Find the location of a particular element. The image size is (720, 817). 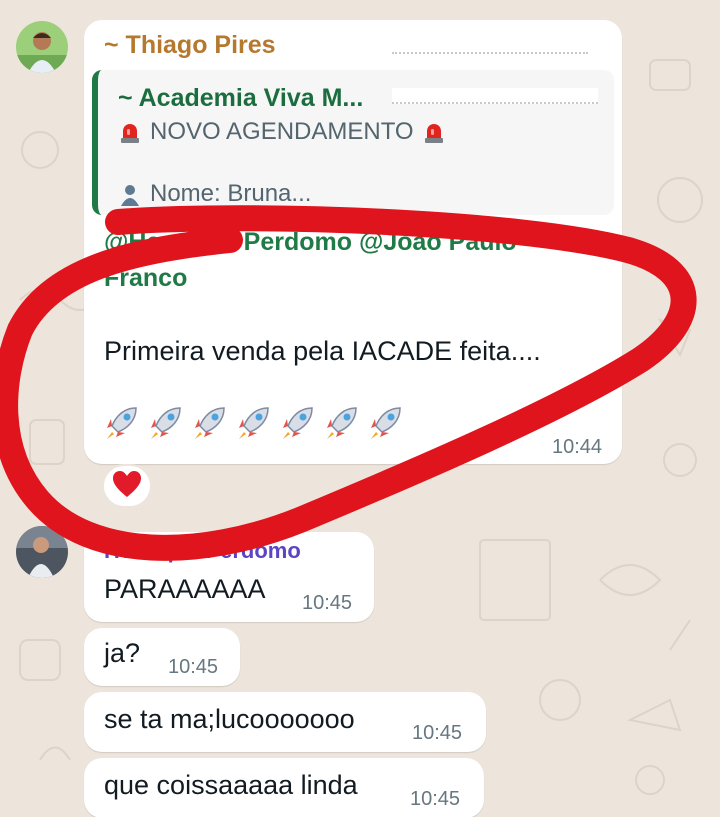

rocket-emoji-row is located at coordinates (254, 424).